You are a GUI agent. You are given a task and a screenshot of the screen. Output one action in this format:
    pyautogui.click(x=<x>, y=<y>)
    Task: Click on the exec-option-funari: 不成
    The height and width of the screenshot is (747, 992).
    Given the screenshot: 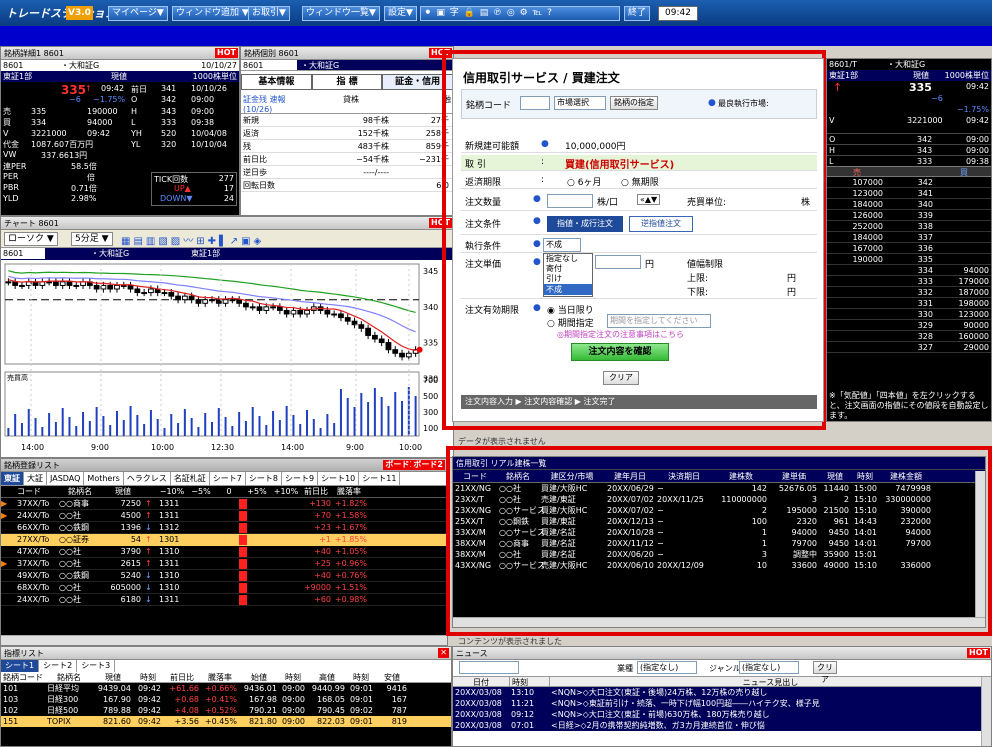 What is the action you would take?
    pyautogui.click(x=568, y=289)
    